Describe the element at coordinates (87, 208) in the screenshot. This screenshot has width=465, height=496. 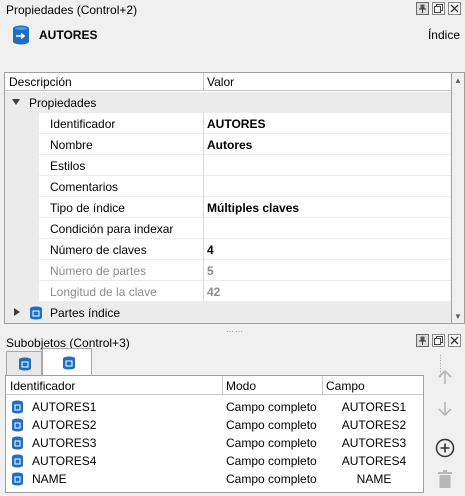
I see `property-label: Tipo de índice` at that location.